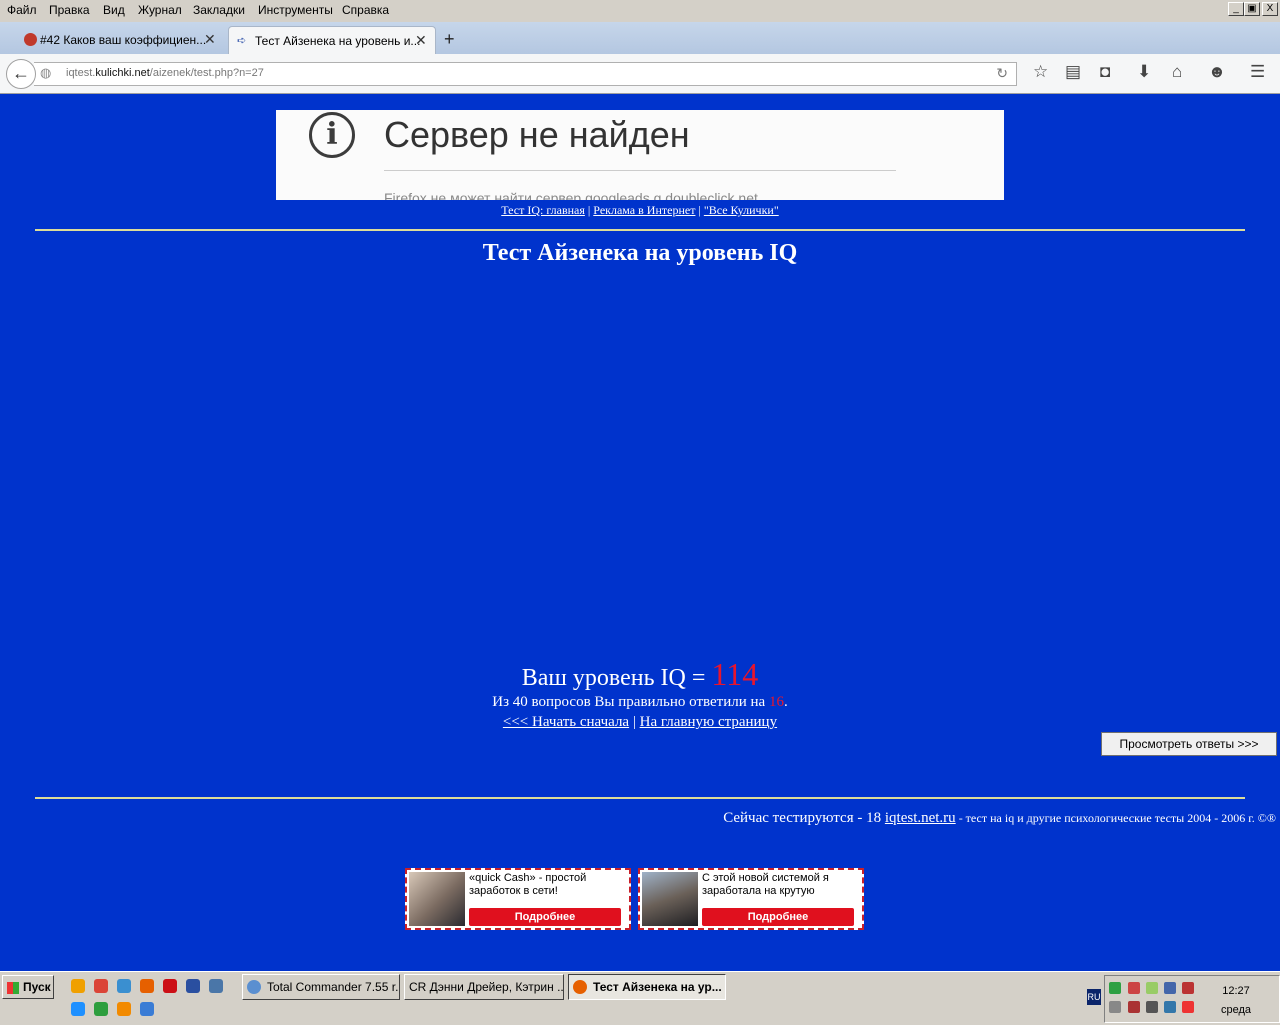  What do you see at coordinates (616, 678) in the screenshot?
I see `iq-result-label: Ваш уровень IQ =` at bounding box center [616, 678].